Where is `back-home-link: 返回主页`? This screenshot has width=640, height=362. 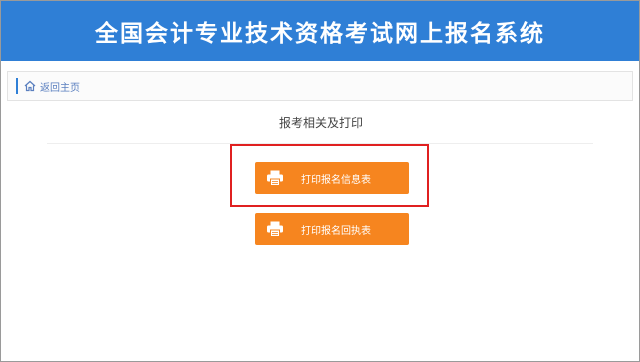
back-home-link: 返回主页 is located at coordinates (48, 86).